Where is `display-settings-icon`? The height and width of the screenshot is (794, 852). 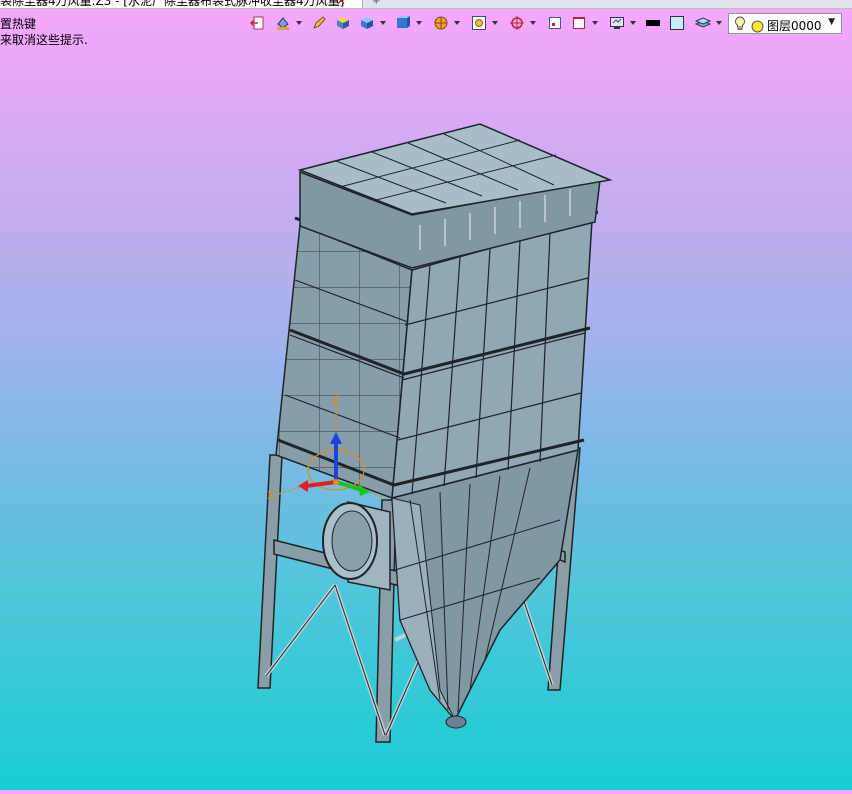
display-settings-icon is located at coordinates (617, 23).